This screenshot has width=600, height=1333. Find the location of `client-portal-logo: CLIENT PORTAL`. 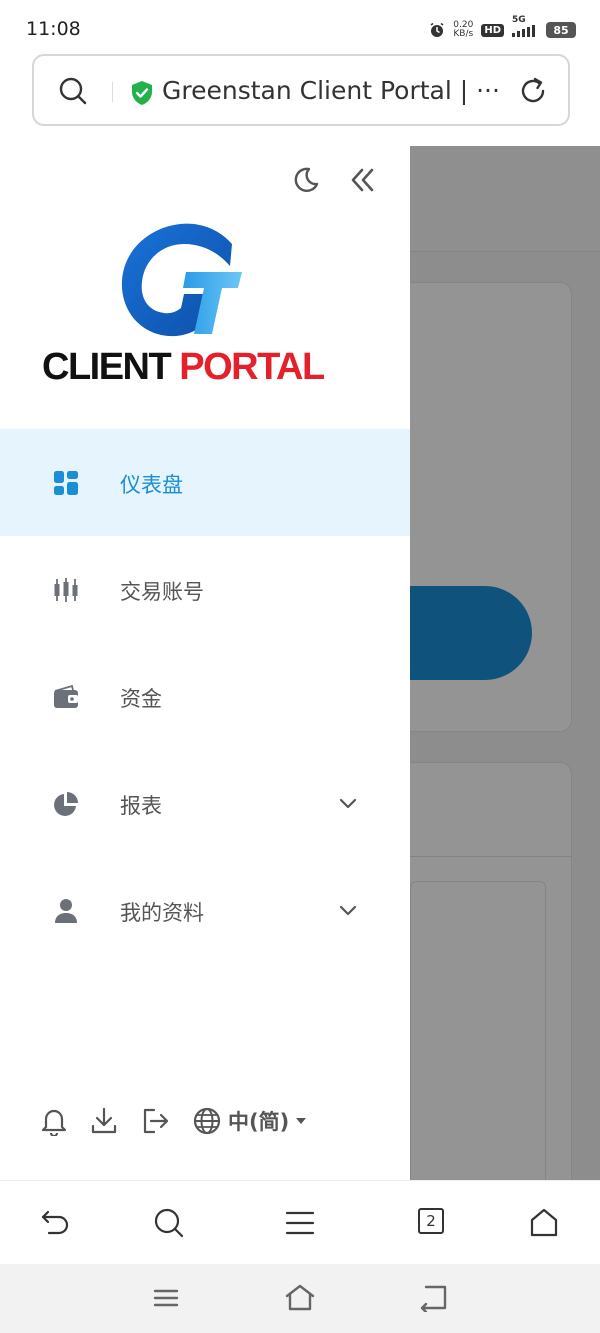

client-portal-logo: CLIENT PORTAL is located at coordinates (183, 307).